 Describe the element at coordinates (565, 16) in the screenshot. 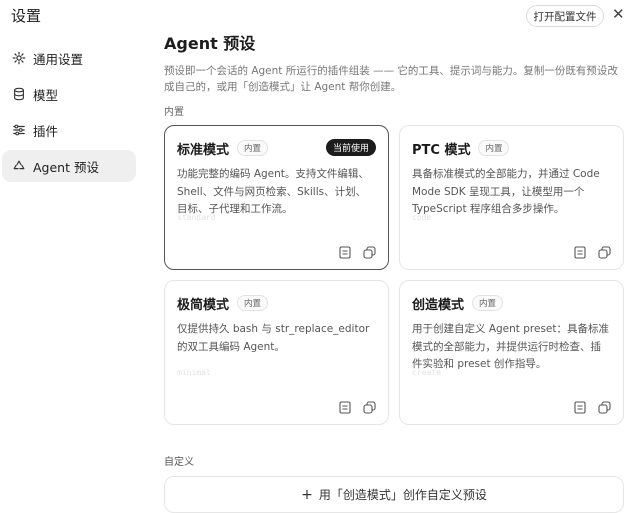

I see `open-config-button: 打开配置文件` at that location.